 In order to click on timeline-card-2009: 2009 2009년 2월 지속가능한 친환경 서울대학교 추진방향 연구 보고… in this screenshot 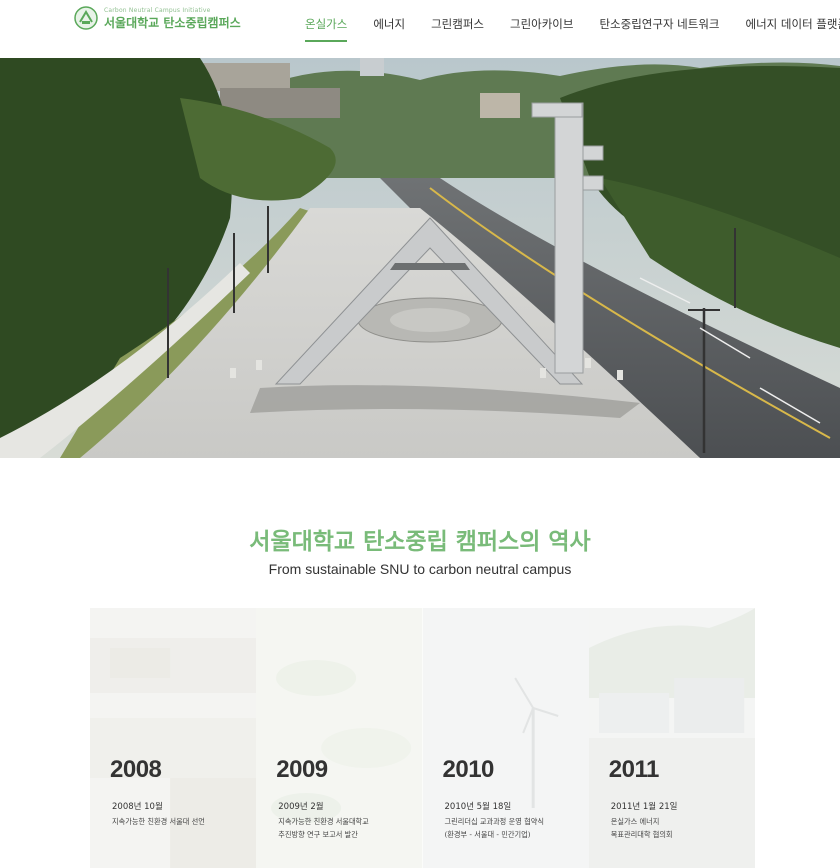, I will do `click(339, 738)`.